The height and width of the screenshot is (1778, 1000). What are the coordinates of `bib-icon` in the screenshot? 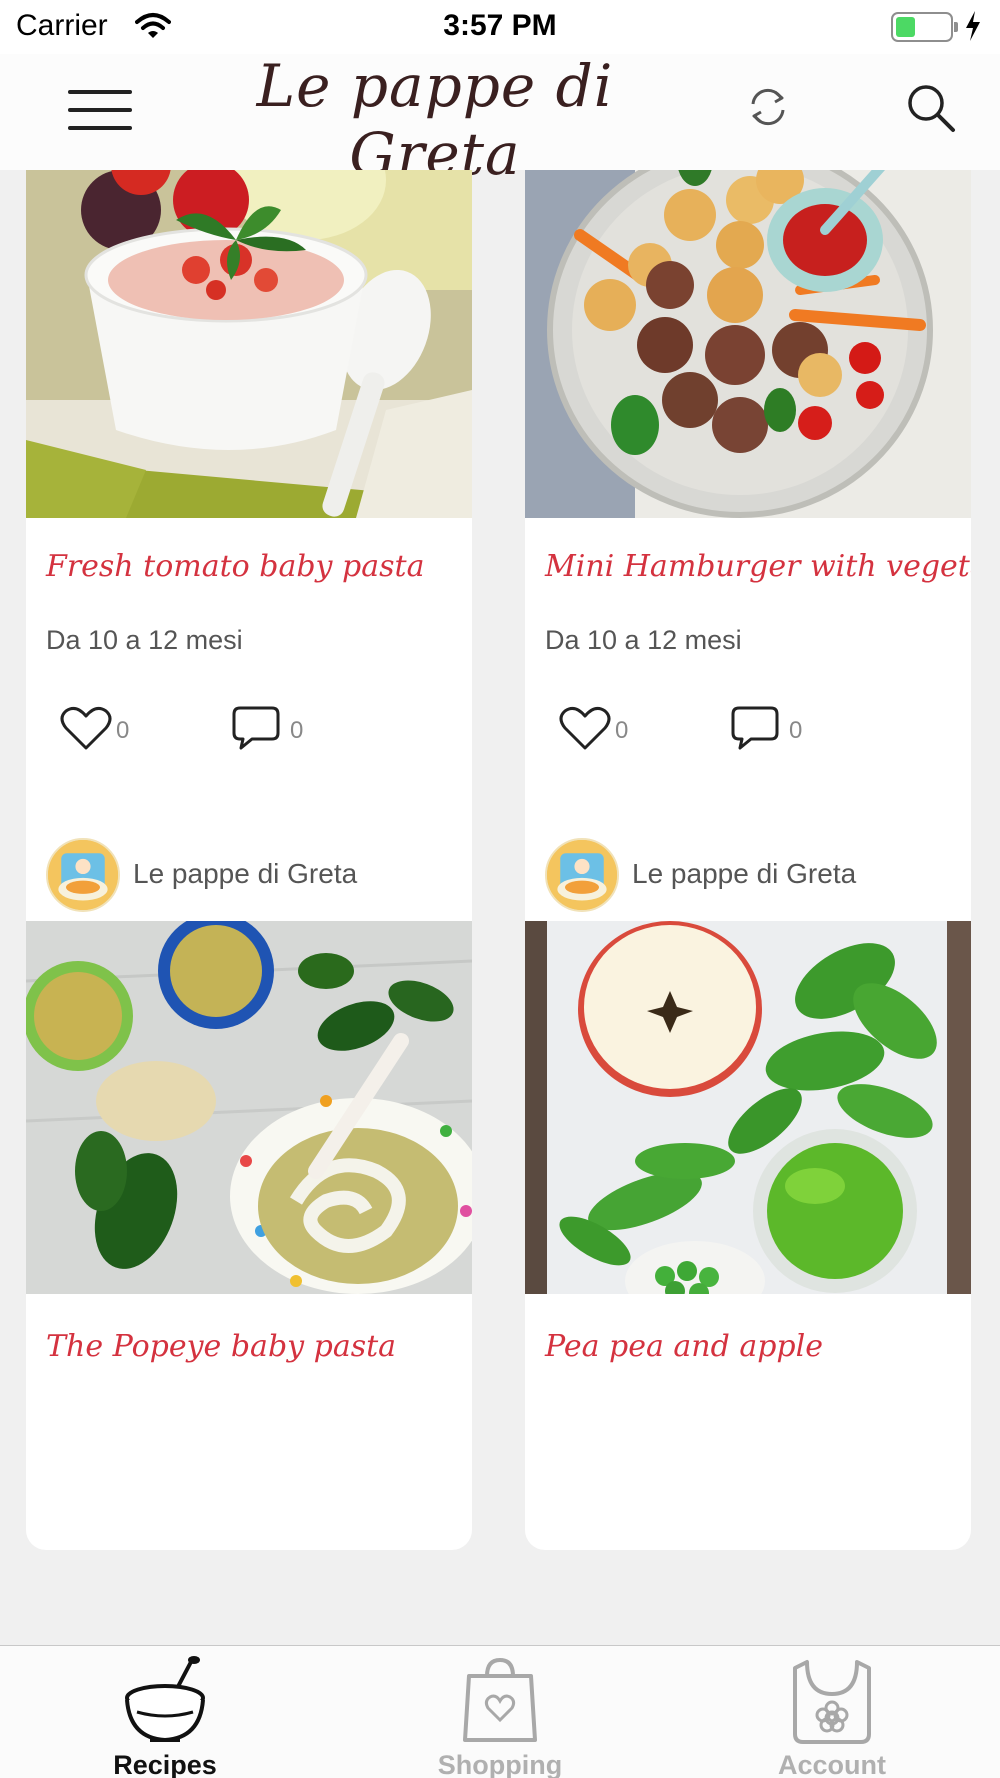 It's located at (832, 1702).